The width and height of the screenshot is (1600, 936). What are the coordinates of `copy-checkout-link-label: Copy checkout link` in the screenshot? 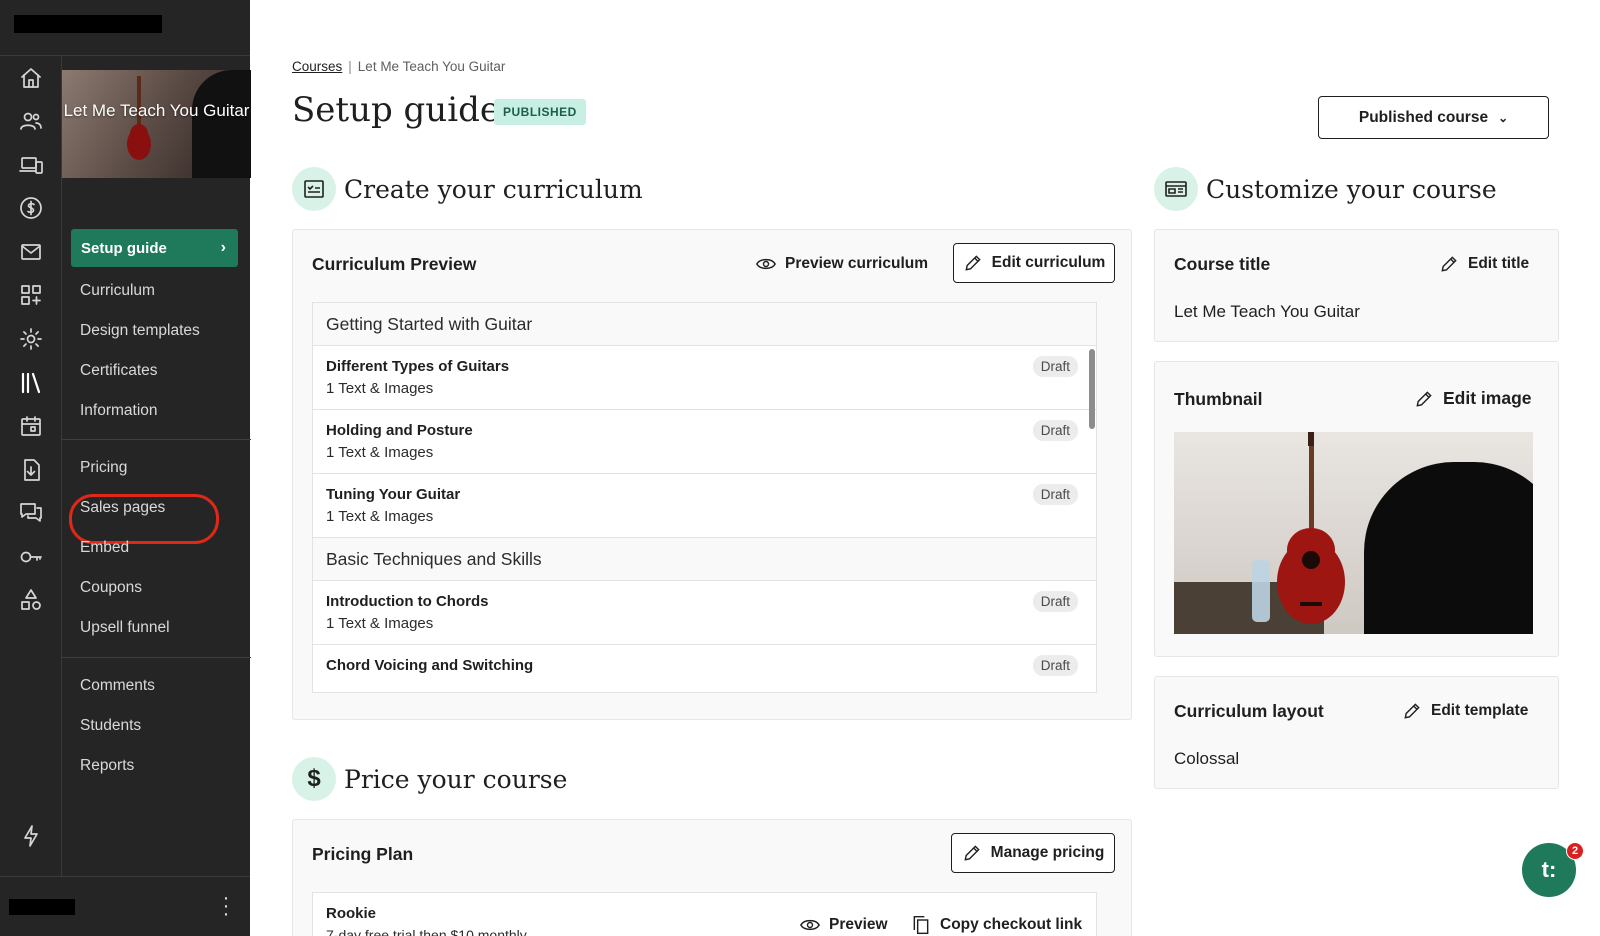 It's located at (1011, 924).